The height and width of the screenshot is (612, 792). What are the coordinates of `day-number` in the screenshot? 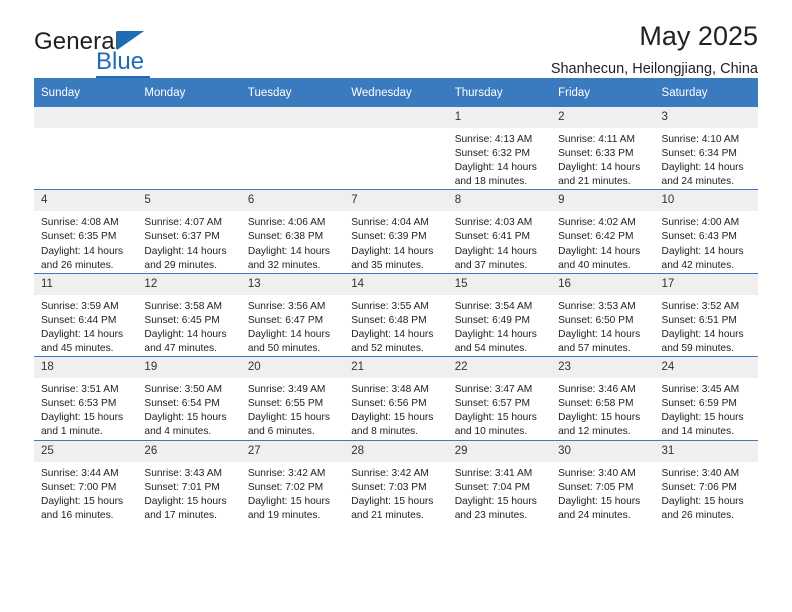 It's located at (396, 117).